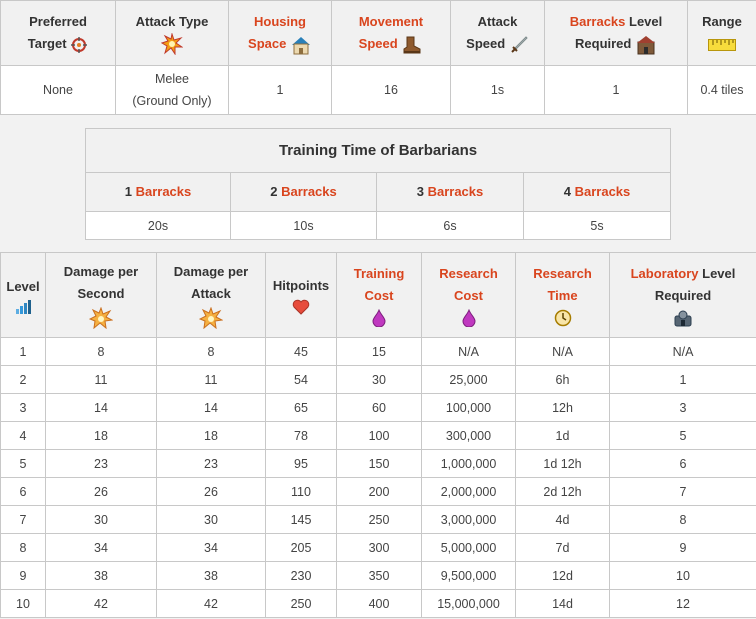 The image size is (756, 619). What do you see at coordinates (301, 603) in the screenshot?
I see `hitpoints-cell: 250` at bounding box center [301, 603].